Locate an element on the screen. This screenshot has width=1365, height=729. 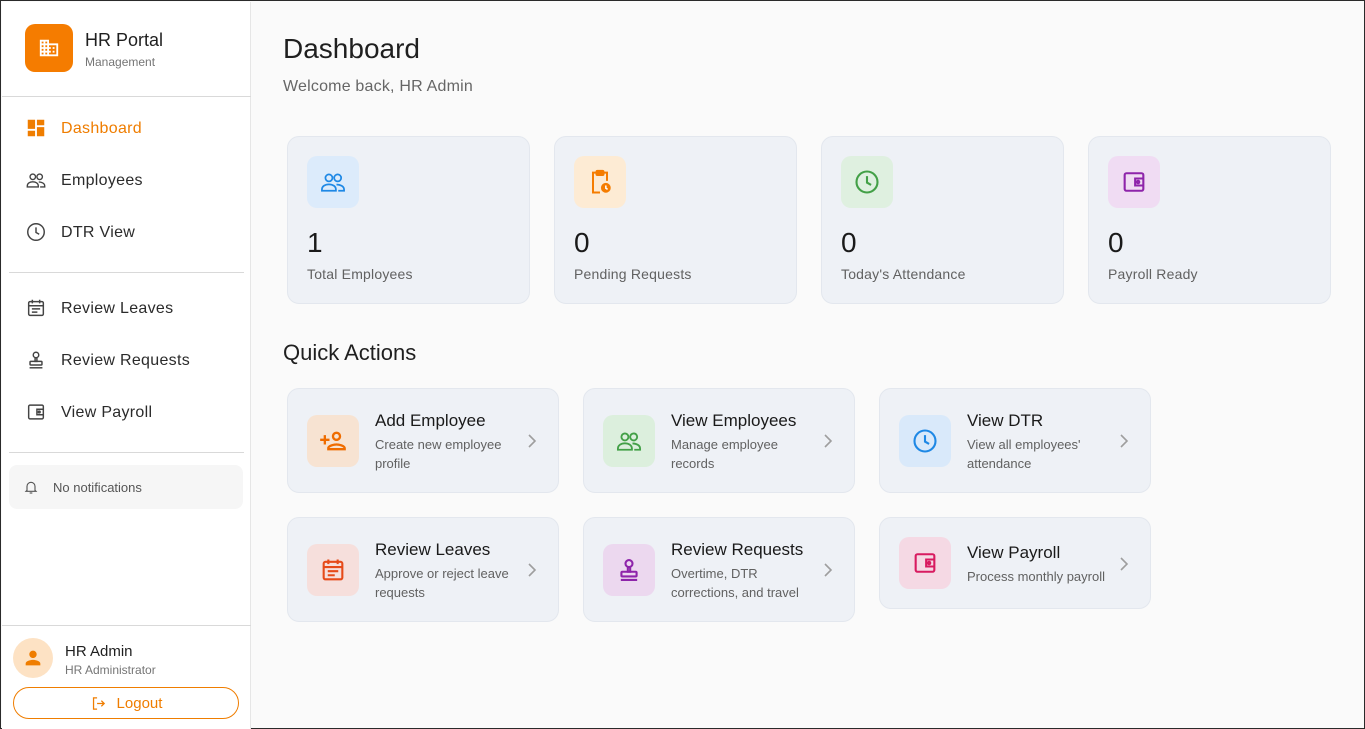
nav-label: Dashboard is located at coordinates (101, 128).